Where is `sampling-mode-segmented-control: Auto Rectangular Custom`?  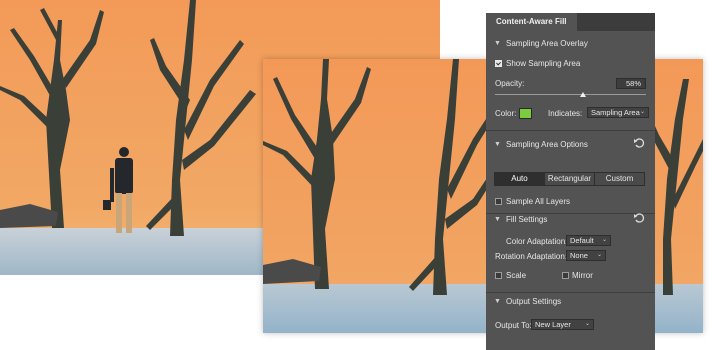
sampling-mode-segmented-control: Auto Rectangular Custom is located at coordinates (569, 179).